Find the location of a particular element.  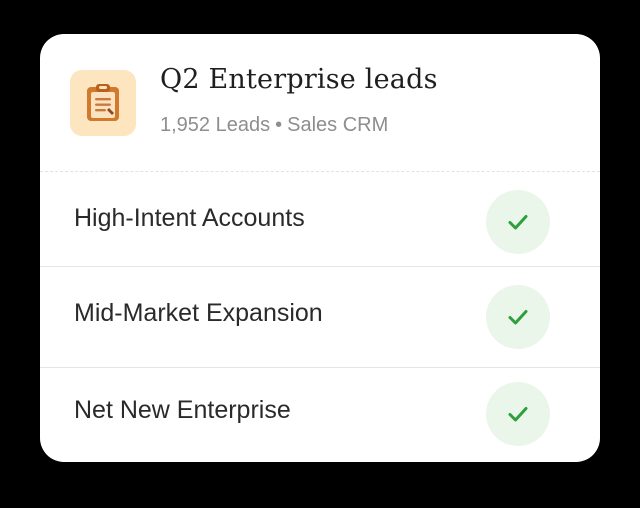

lead-count: 1,952 Leads is located at coordinates (215, 125).